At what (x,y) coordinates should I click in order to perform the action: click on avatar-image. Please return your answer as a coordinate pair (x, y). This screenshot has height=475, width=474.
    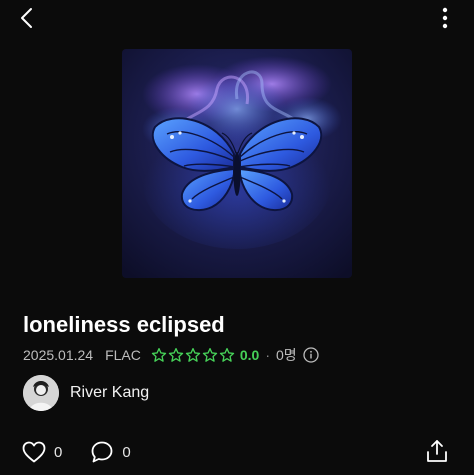
    Looking at the image, I should click on (41, 393).